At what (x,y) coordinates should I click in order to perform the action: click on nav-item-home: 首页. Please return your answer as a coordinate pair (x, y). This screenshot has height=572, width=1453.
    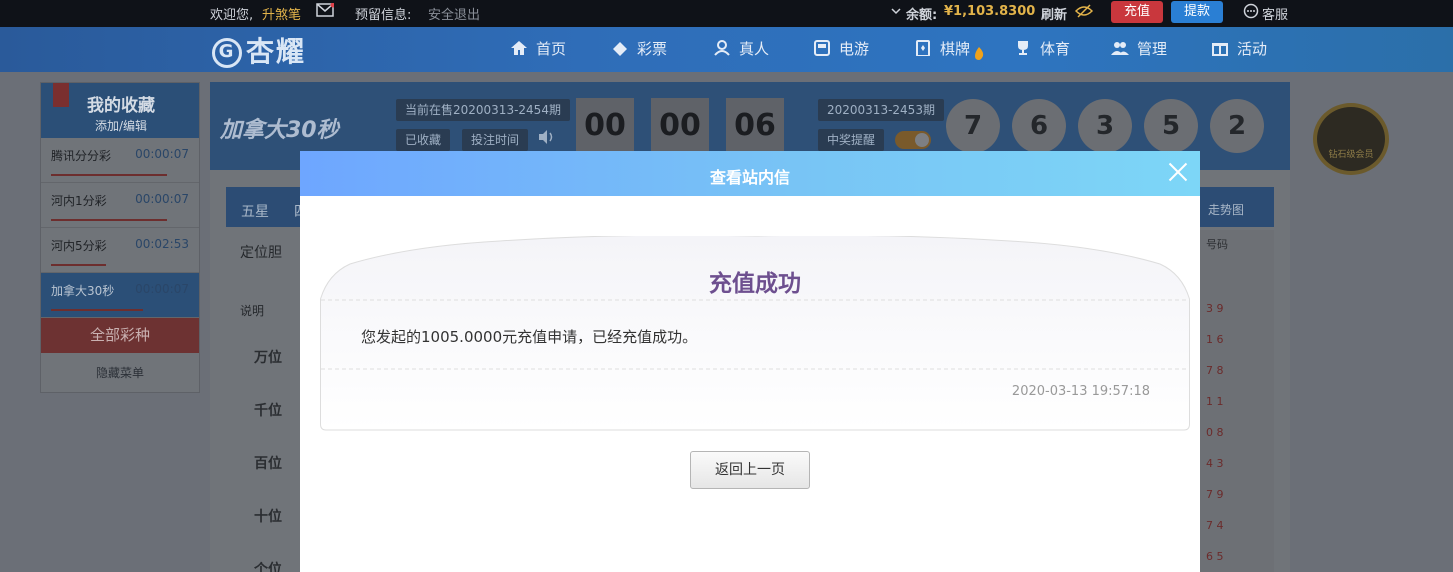
    Looking at the image, I should click on (538, 48).